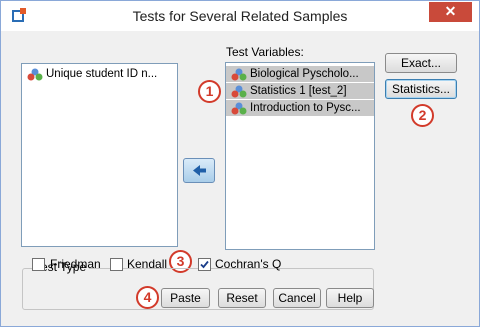 Image resolution: width=480 pixels, height=327 pixels. I want to click on dialog-title: Tests for Several Related Samples, so click(240, 16).